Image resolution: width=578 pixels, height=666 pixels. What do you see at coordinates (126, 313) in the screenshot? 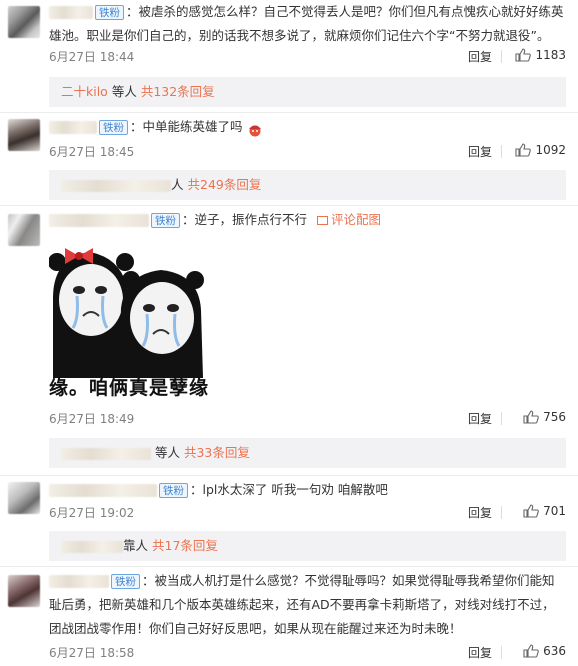
I see `panda-meme-image` at bounding box center [126, 313].